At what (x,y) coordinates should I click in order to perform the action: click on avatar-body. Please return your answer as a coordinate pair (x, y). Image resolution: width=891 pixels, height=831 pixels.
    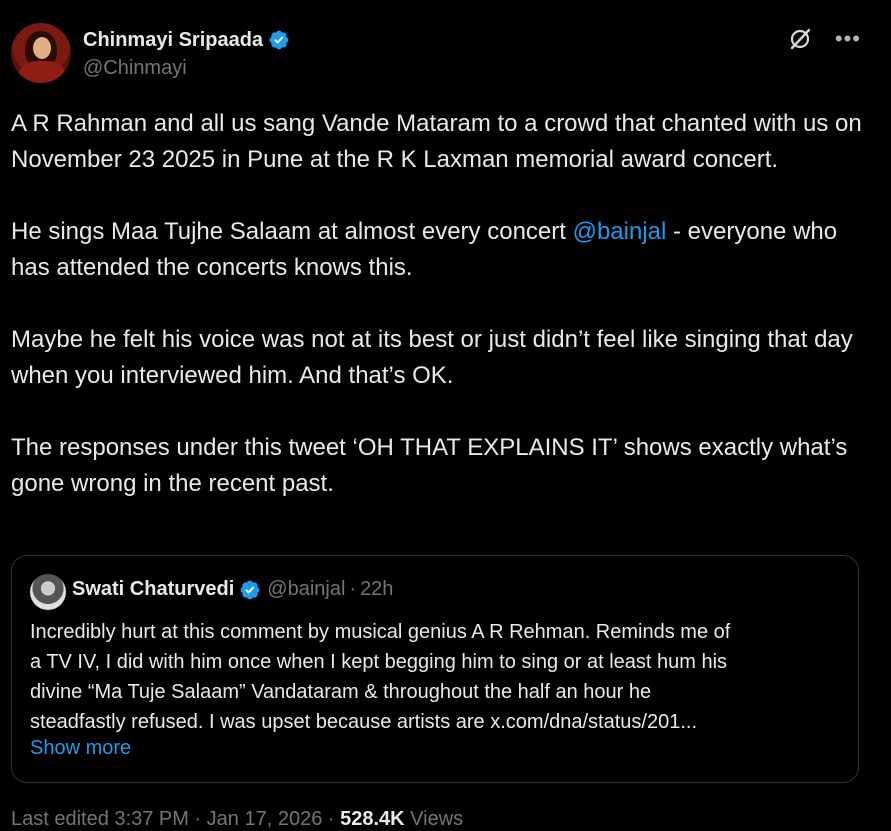
    Looking at the image, I should click on (42, 72).